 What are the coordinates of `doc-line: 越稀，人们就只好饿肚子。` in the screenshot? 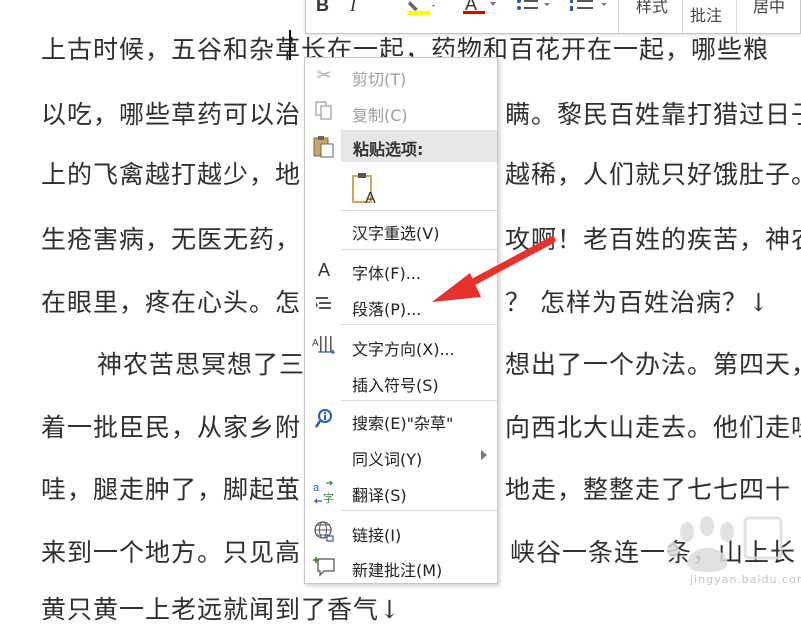 It's located at (653, 174).